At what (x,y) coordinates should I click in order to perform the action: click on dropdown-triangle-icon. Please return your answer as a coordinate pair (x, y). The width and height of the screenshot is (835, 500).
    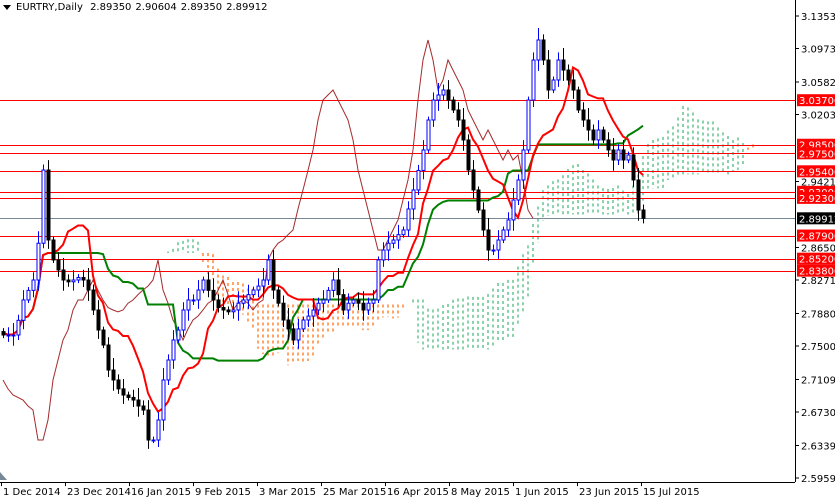
    Looking at the image, I should click on (7, 7).